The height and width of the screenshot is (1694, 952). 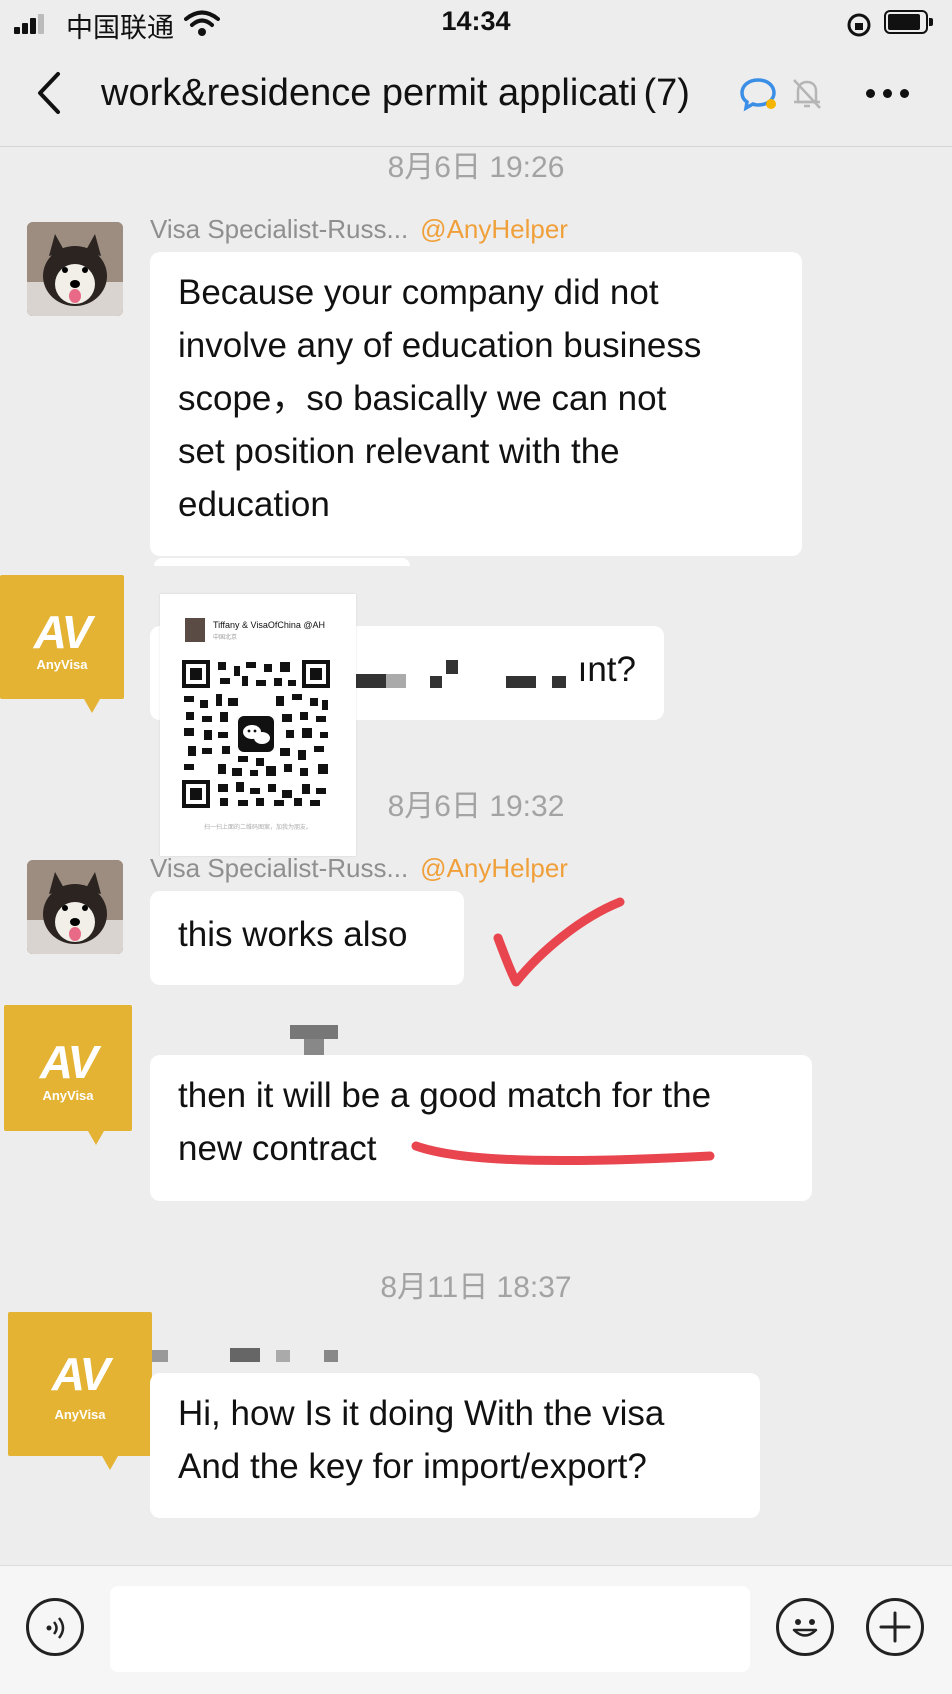 I want to click on mute-bell-icon, so click(x=807, y=94).